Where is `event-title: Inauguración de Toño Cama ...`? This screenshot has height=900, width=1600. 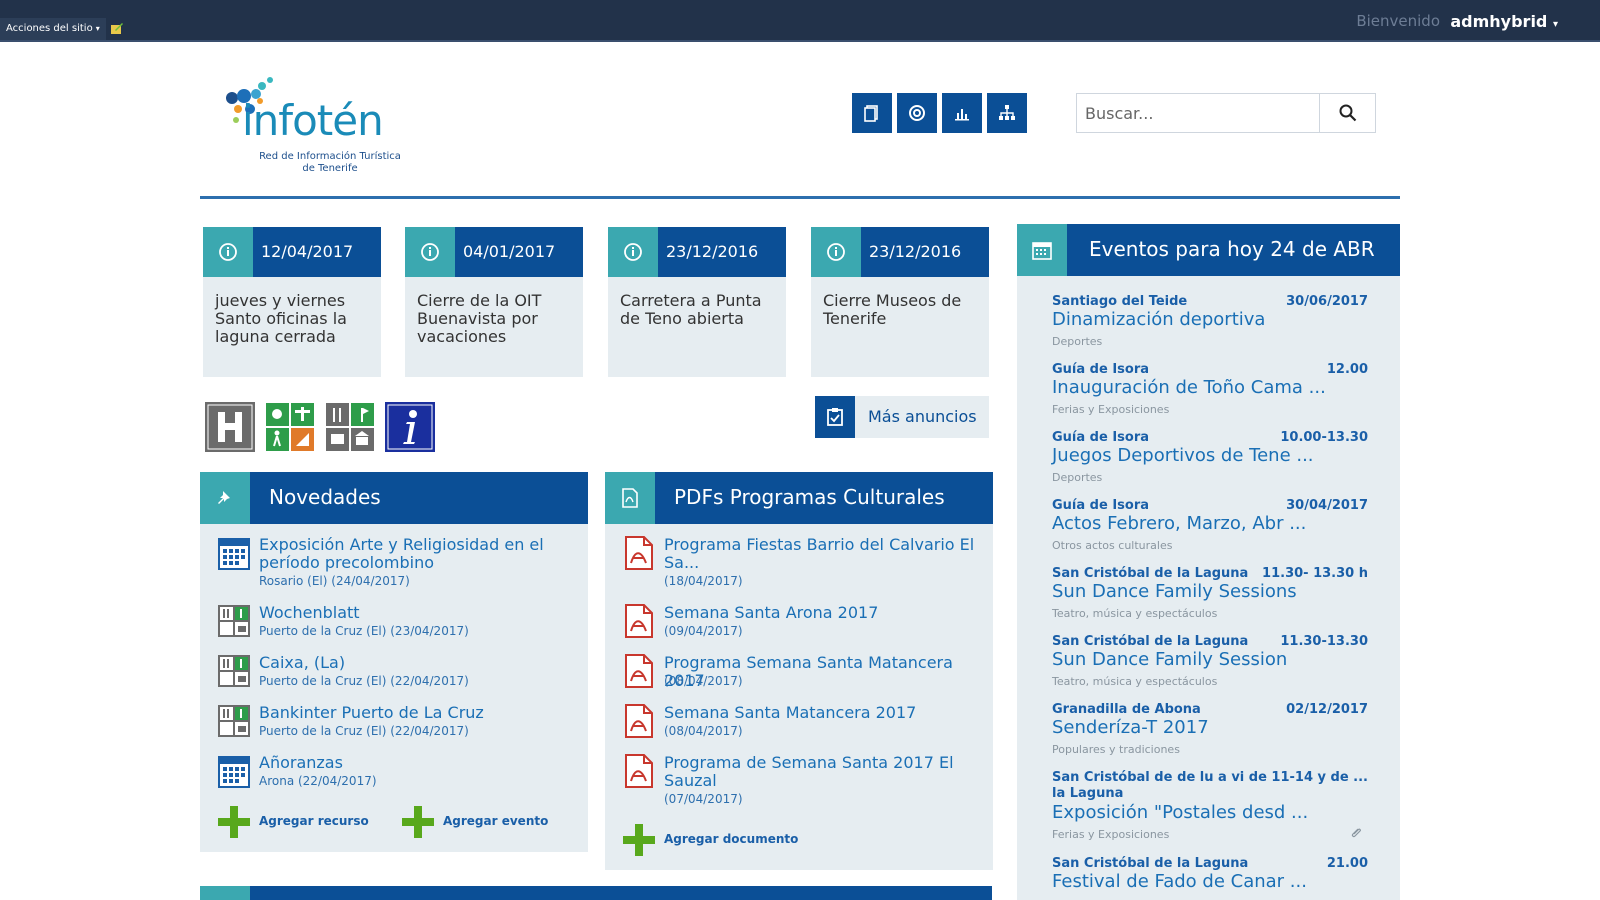 event-title: Inauguración de Toño Cama ... is located at coordinates (1189, 387).